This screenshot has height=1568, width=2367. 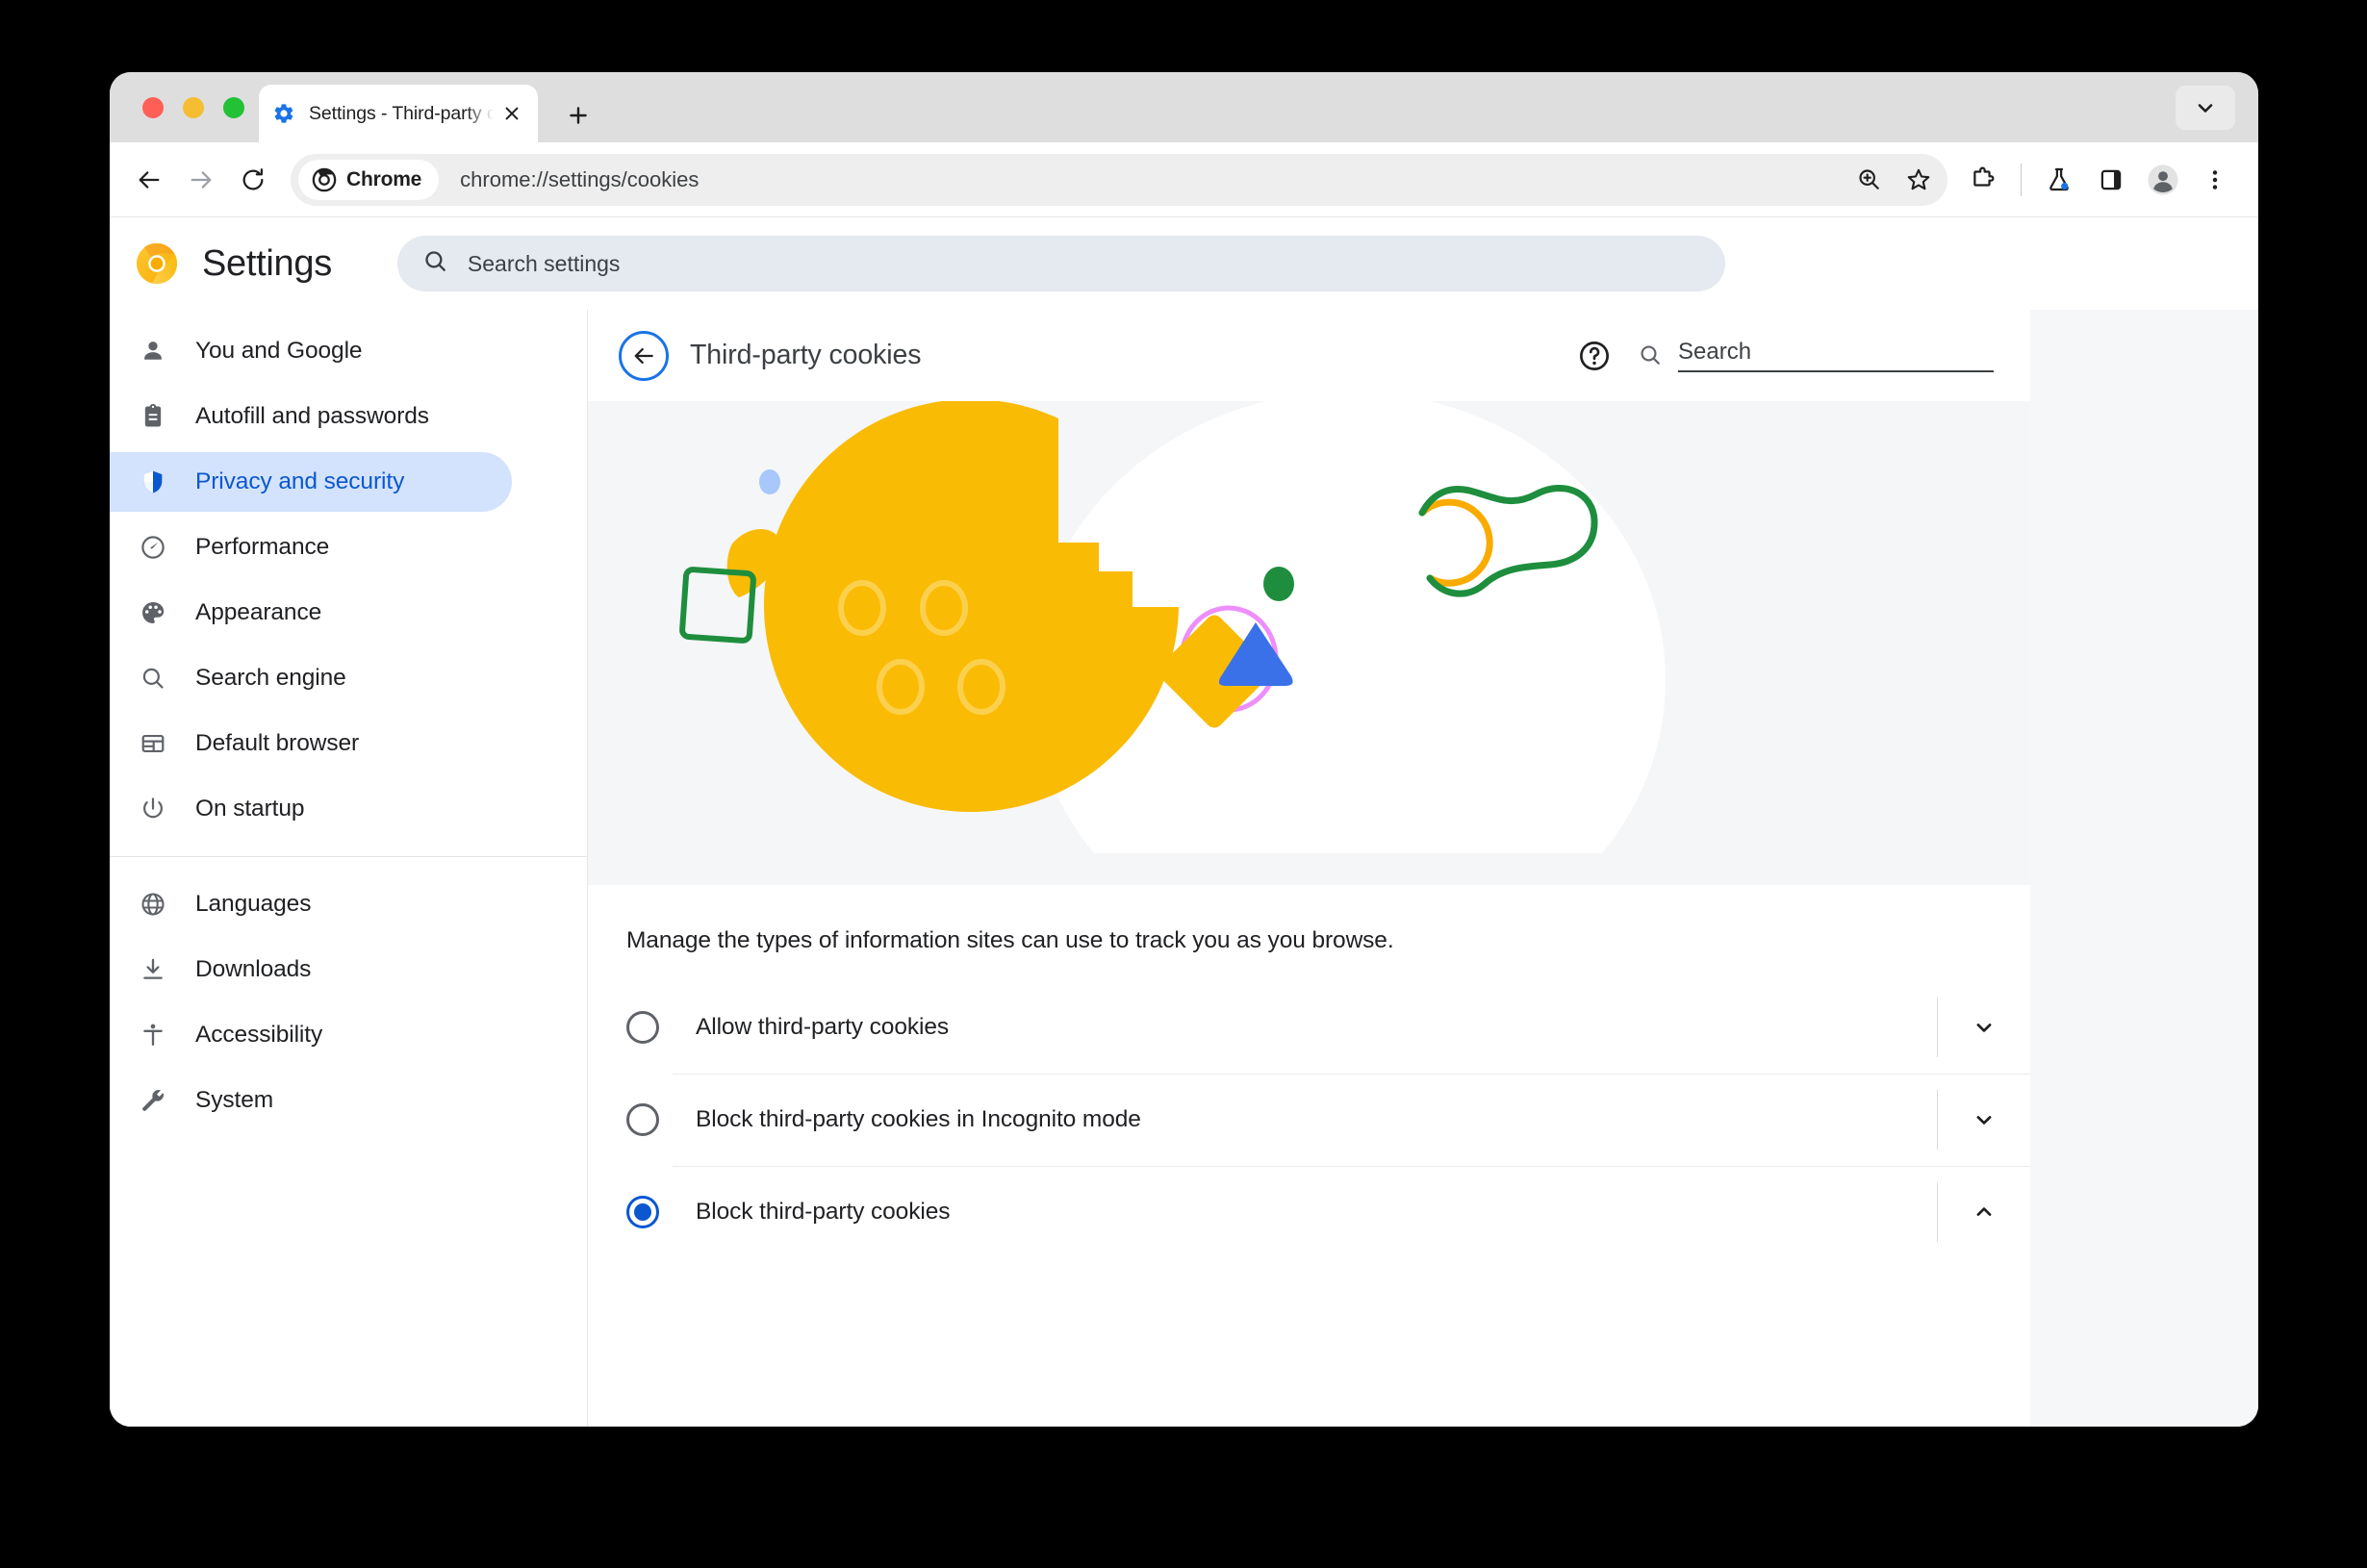 What do you see at coordinates (259, 1035) in the screenshot?
I see `sidebar-item-label: Accessibility` at bounding box center [259, 1035].